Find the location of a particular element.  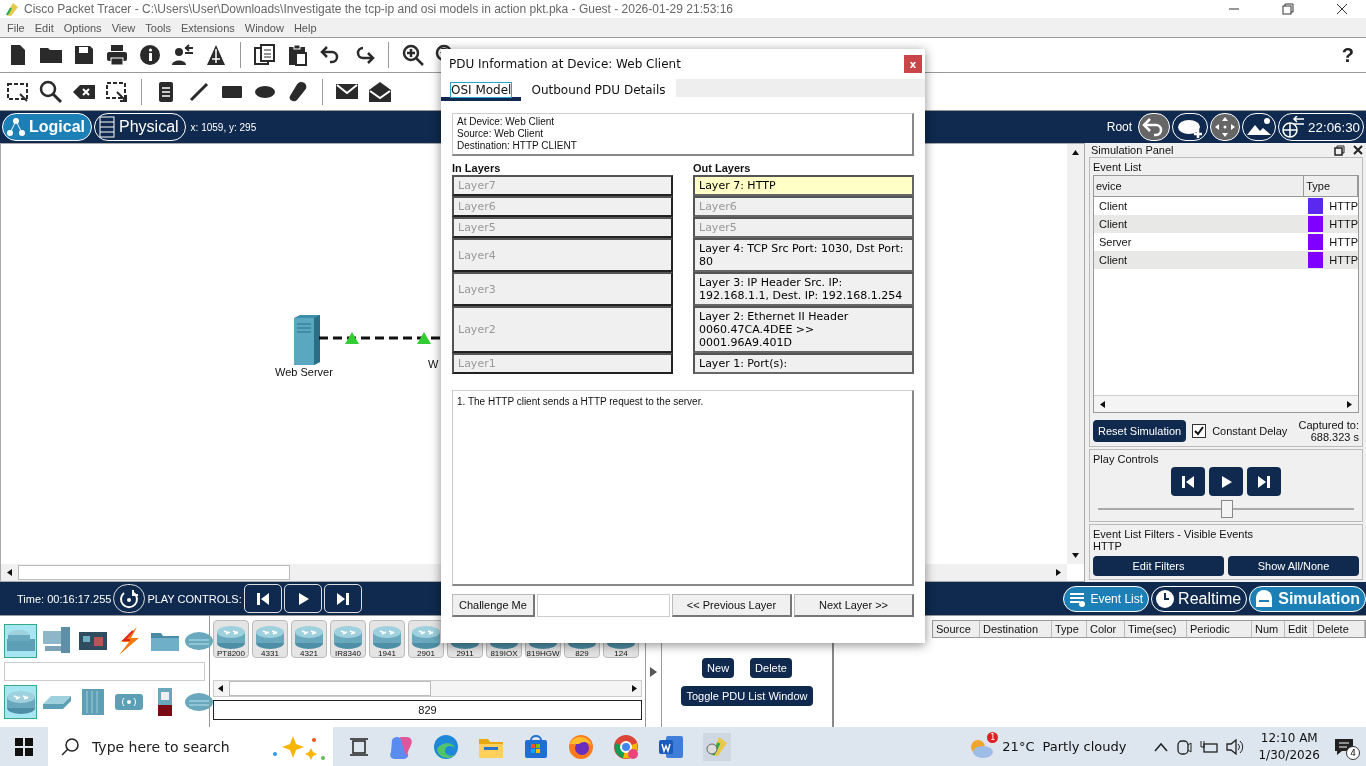

simulation-time: Time: 00:16:17.255 is located at coordinates (64, 598).